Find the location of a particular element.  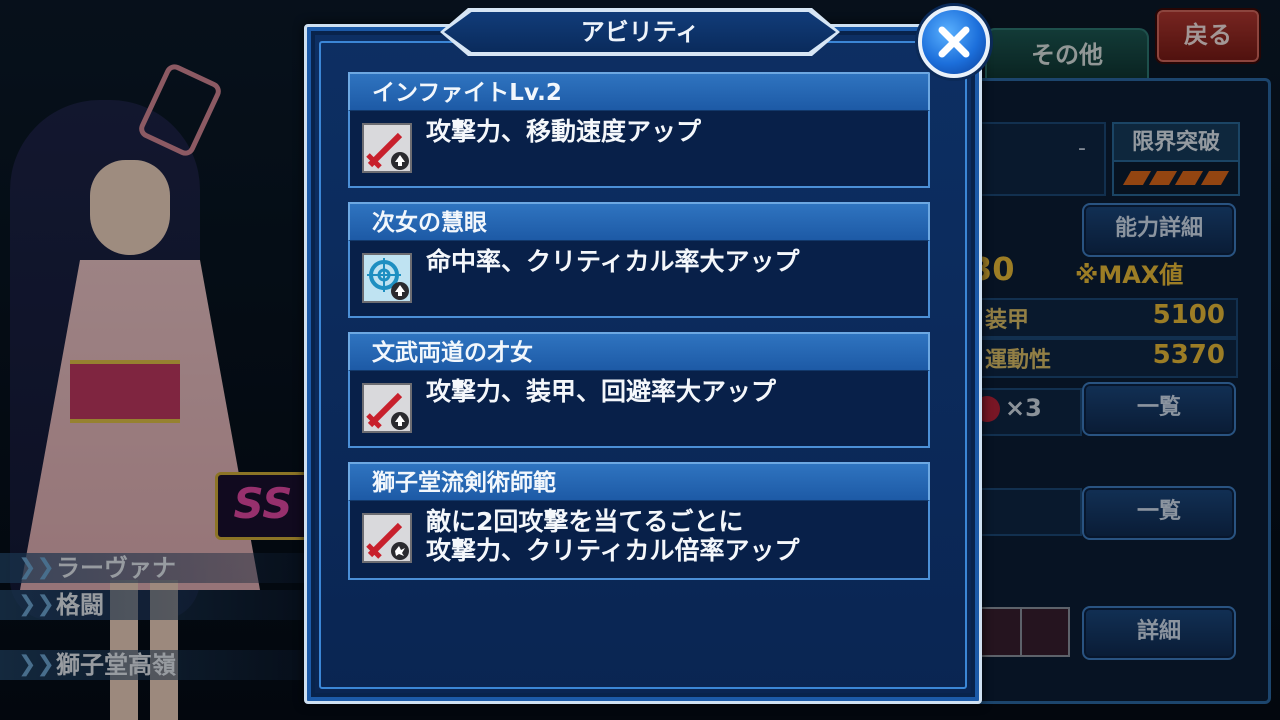

close-button is located at coordinates (954, 42).